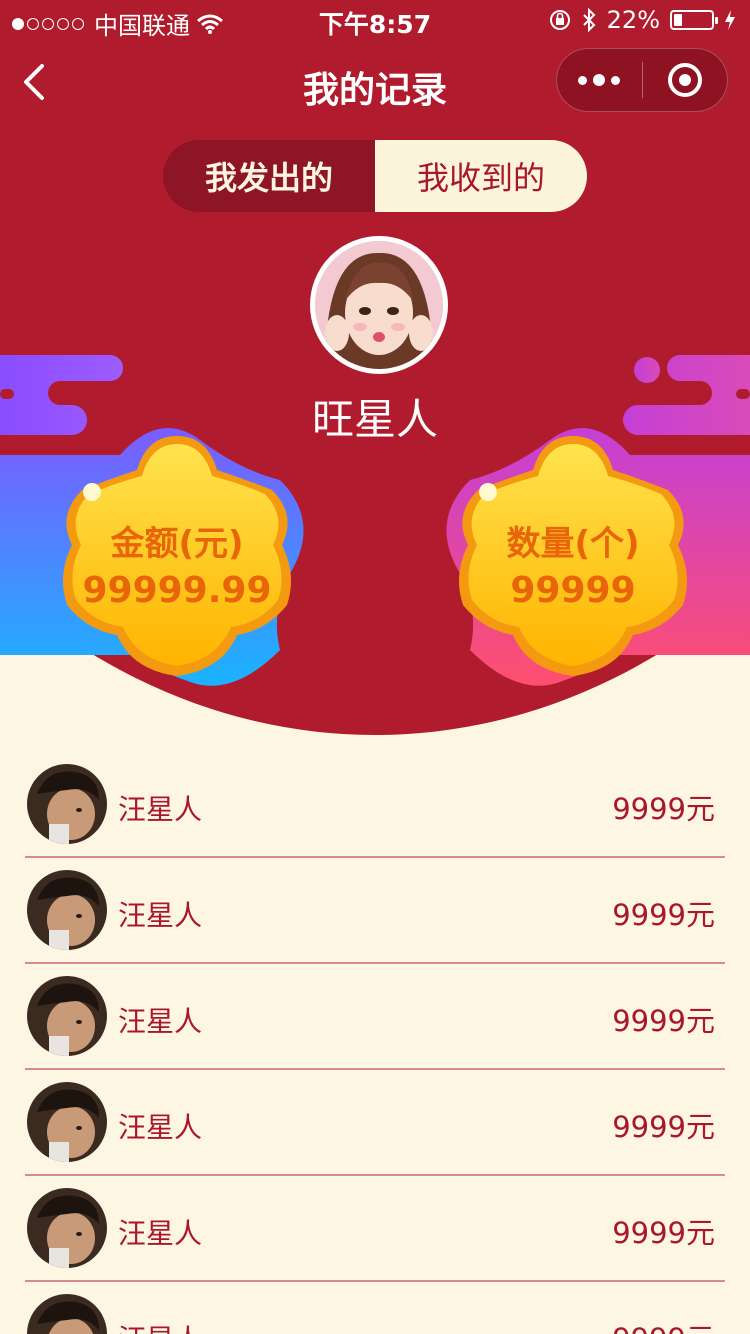  I want to click on back-chevron-icon, so click(34, 82).